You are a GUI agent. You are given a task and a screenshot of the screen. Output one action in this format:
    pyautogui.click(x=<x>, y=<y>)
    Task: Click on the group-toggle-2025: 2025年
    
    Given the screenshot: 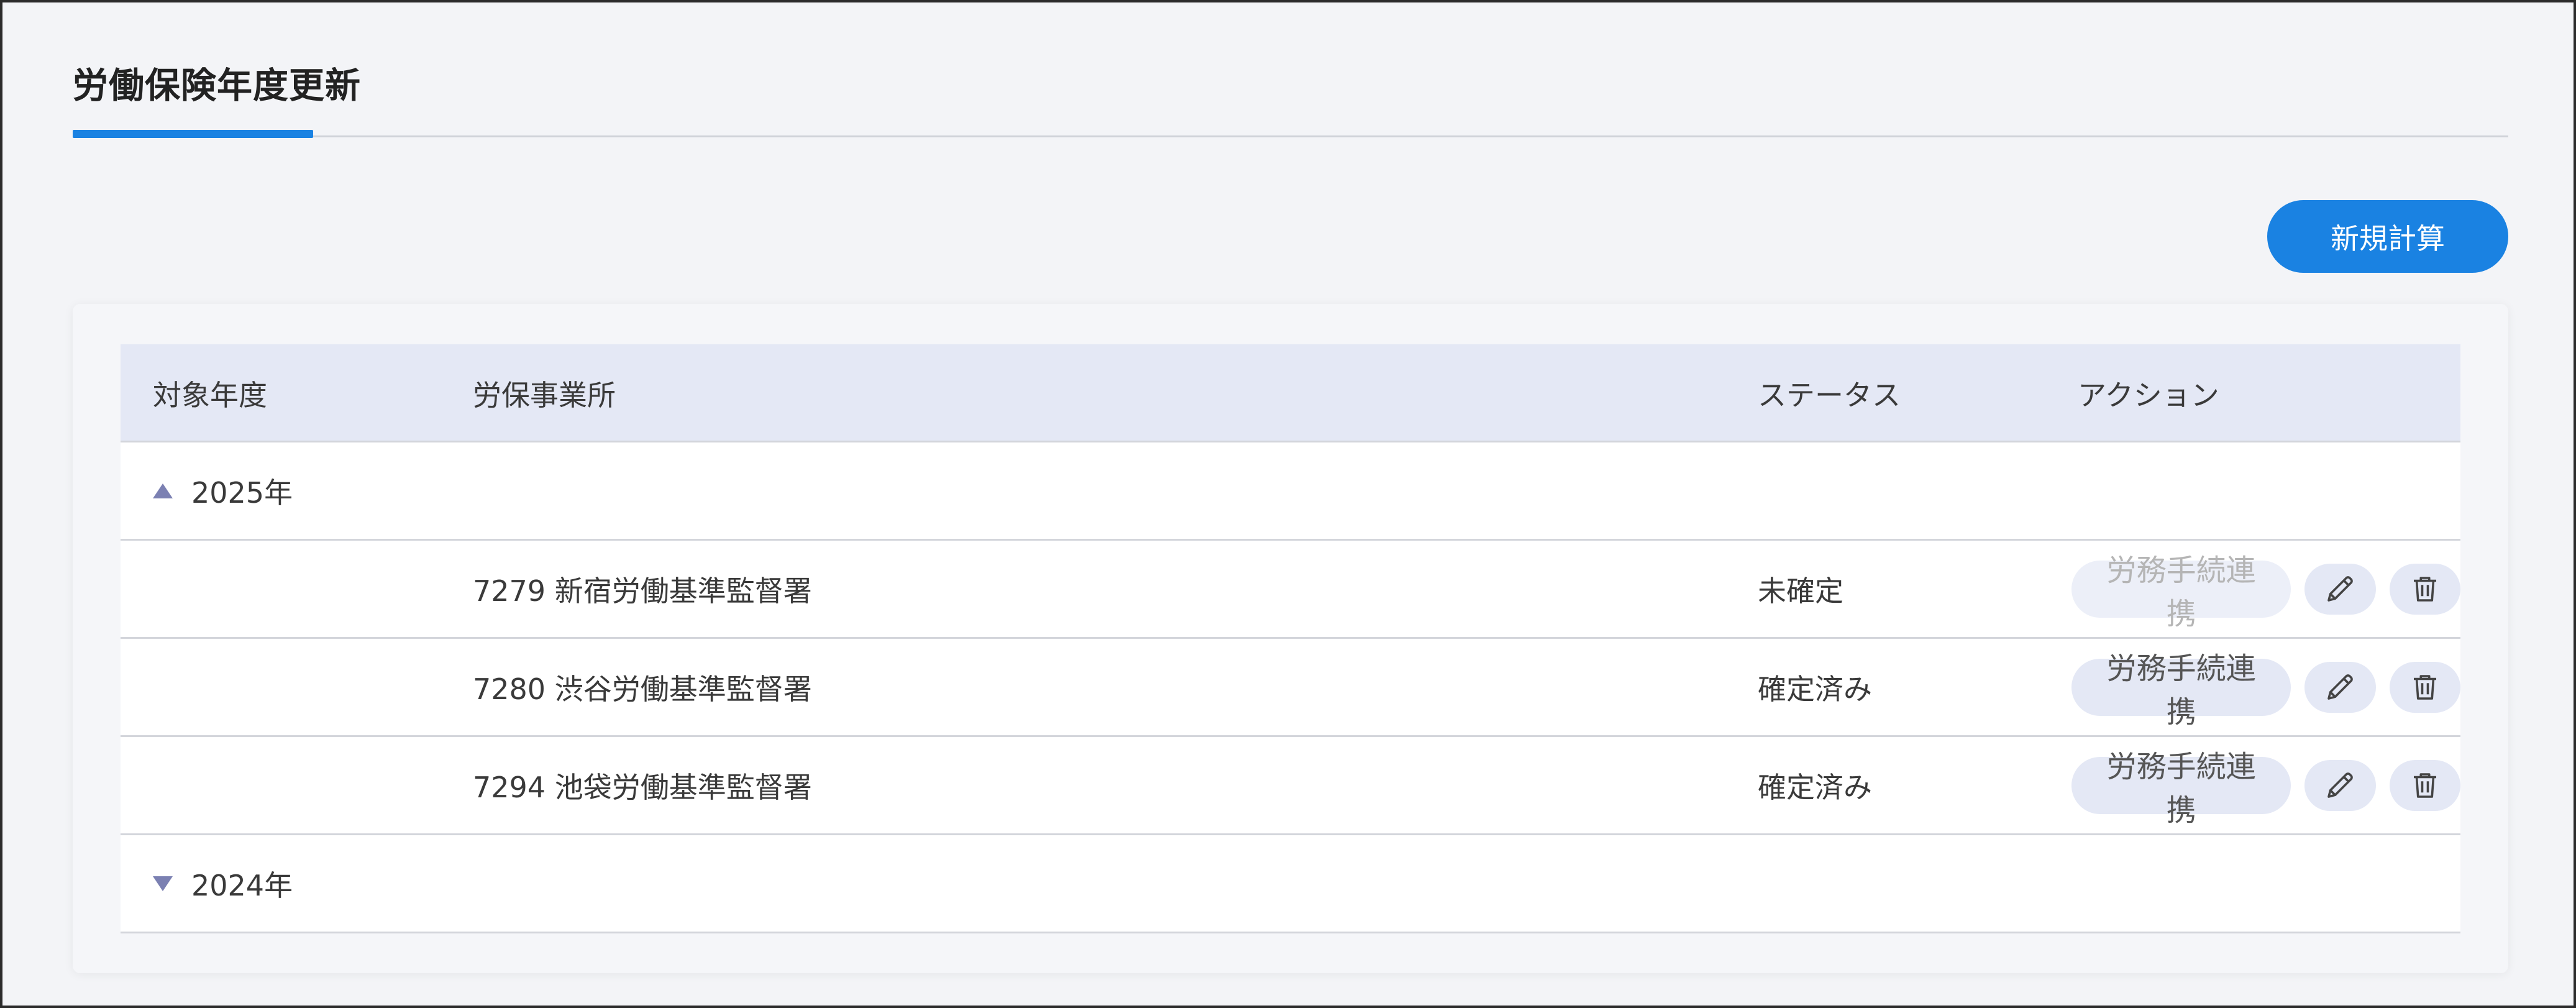 What is the action you would take?
    pyautogui.click(x=223, y=491)
    